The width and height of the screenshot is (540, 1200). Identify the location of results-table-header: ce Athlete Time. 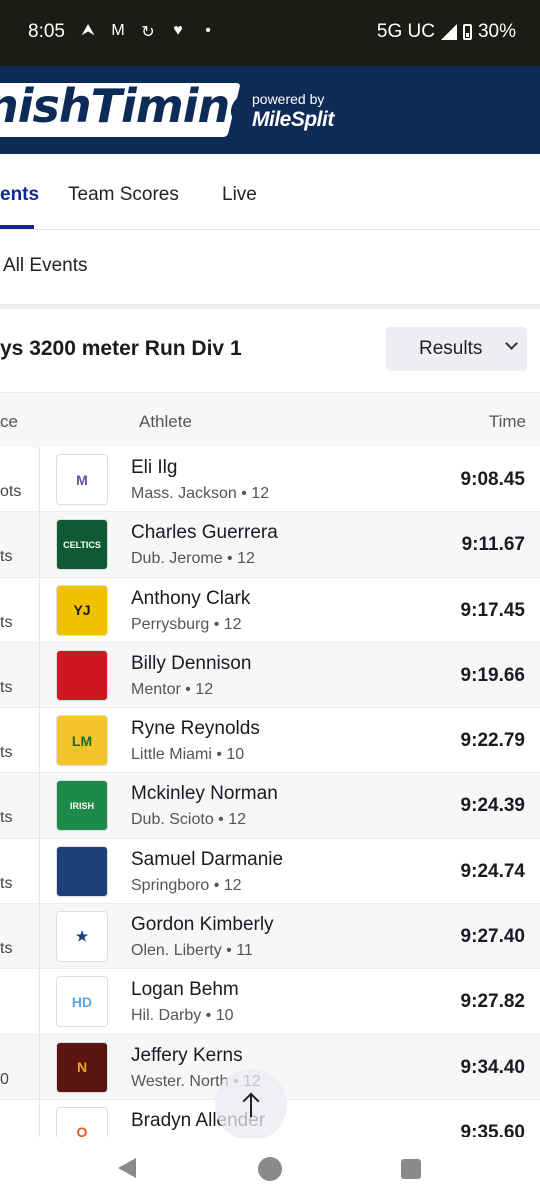
(270, 419).